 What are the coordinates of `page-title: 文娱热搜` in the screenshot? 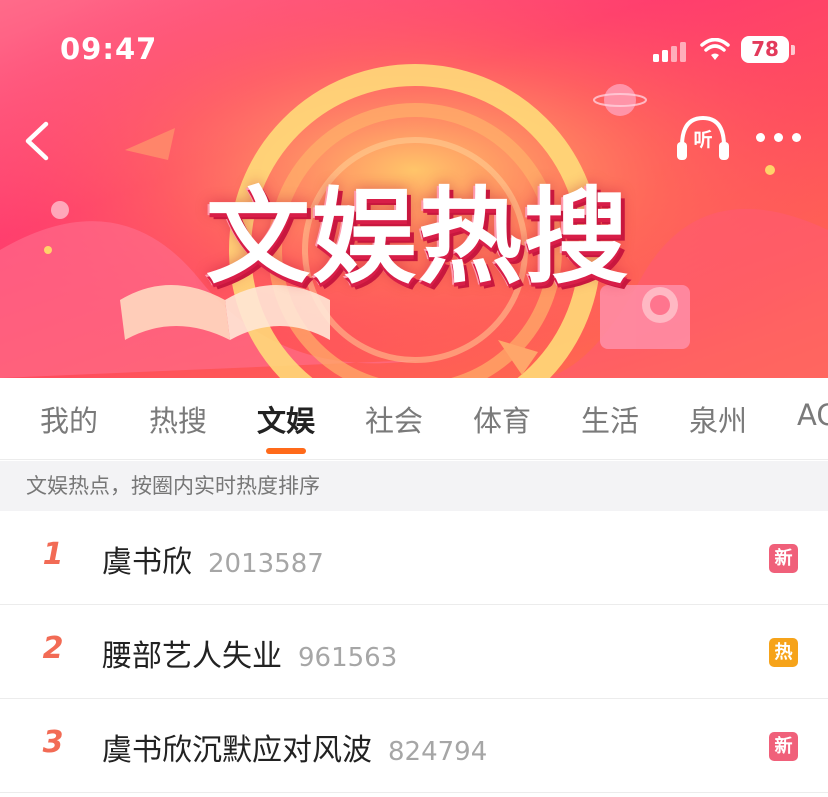 It's located at (417, 237).